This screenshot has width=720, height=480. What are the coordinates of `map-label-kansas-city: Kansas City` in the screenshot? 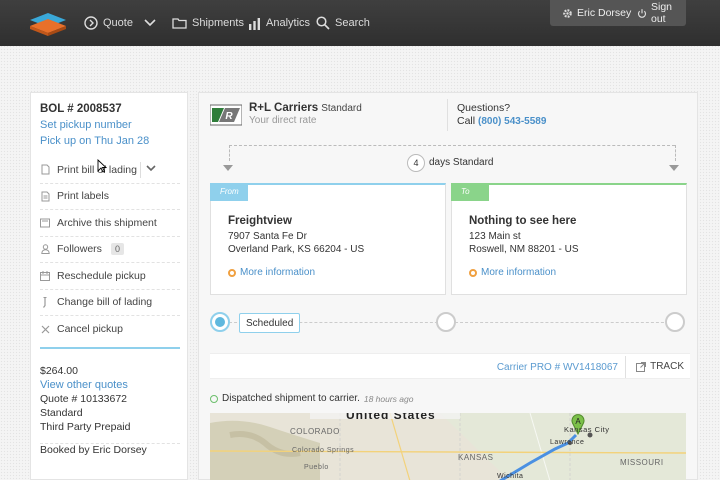 It's located at (587, 429).